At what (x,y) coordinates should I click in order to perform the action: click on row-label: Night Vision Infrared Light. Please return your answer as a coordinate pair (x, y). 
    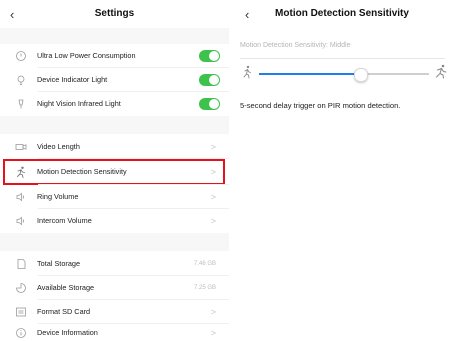
    Looking at the image, I should click on (79, 103).